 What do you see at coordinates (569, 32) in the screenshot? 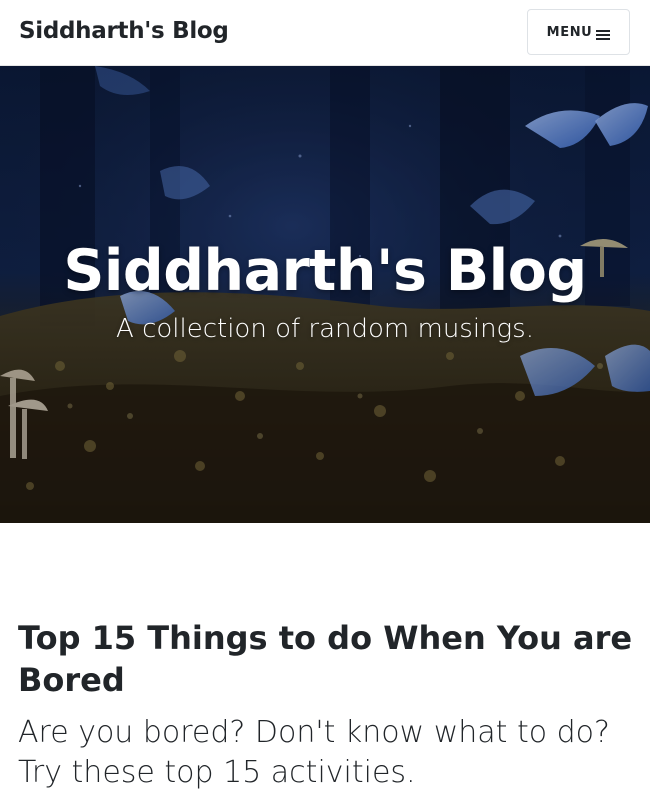
I see `menu-button-label: MENU` at bounding box center [569, 32].